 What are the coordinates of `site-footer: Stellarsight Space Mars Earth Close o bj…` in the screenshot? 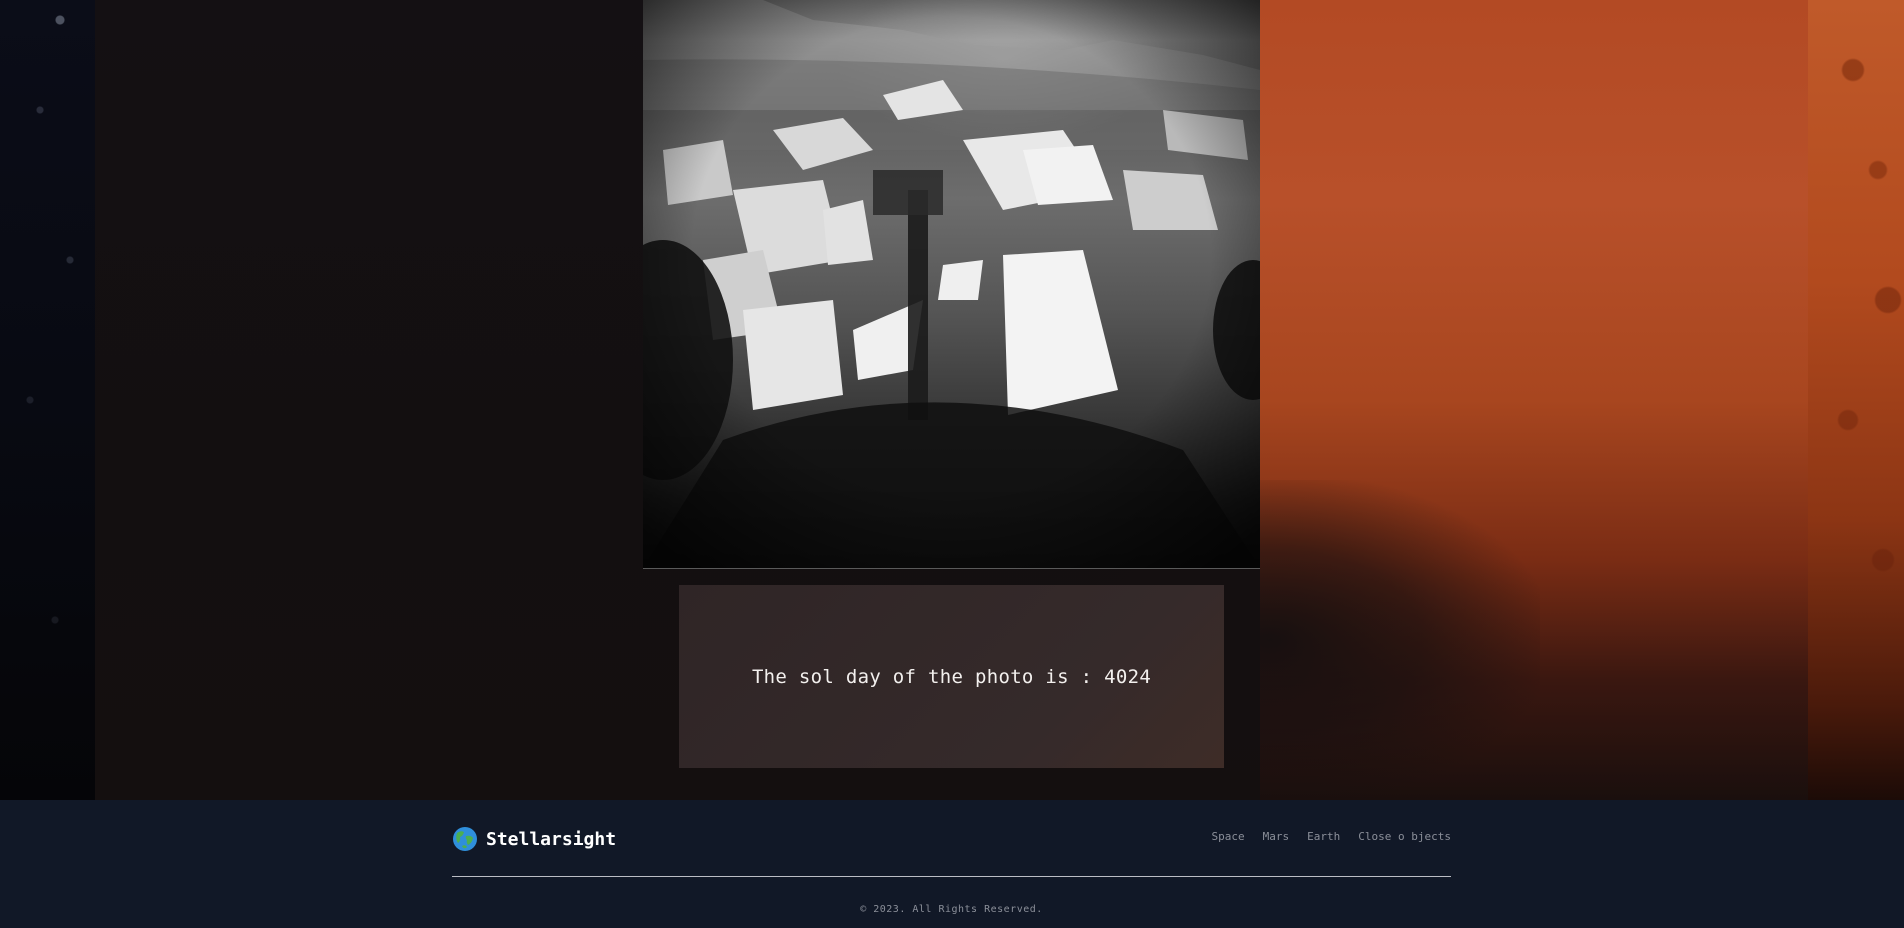 It's located at (952, 864).